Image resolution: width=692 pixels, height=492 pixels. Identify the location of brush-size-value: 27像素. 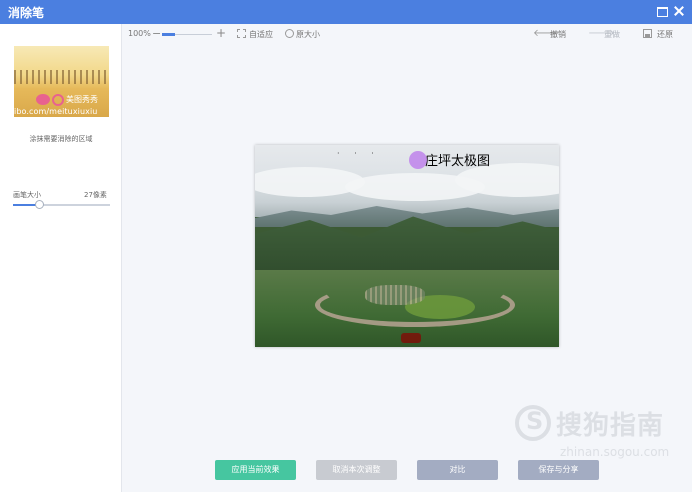
(95, 195).